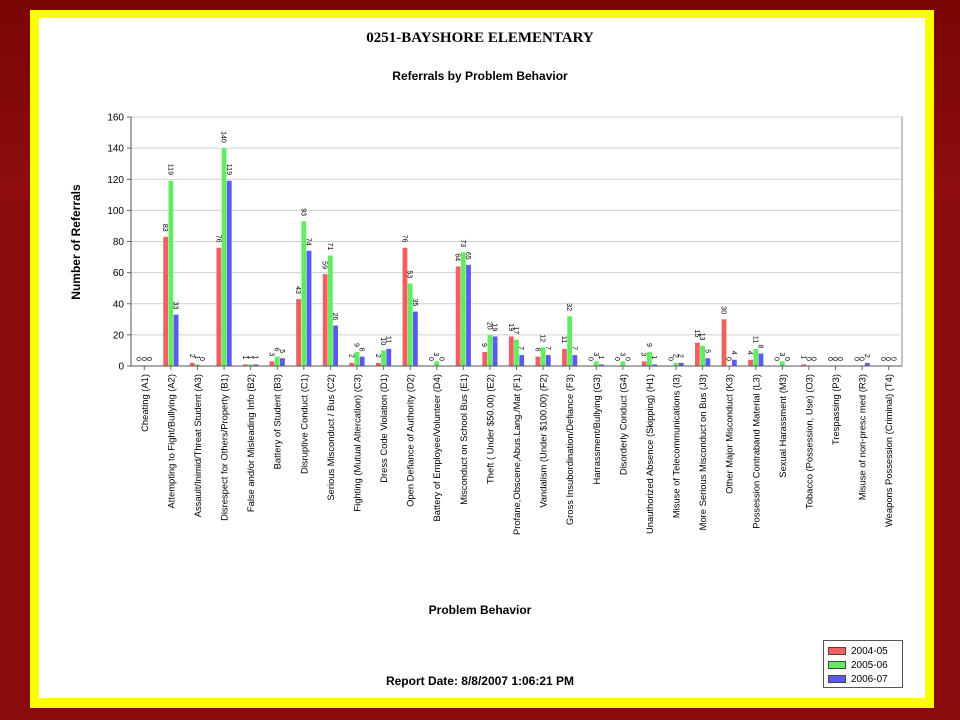  Describe the element at coordinates (119, 335) in the screenshot. I see `y-tick-label: 20` at that location.